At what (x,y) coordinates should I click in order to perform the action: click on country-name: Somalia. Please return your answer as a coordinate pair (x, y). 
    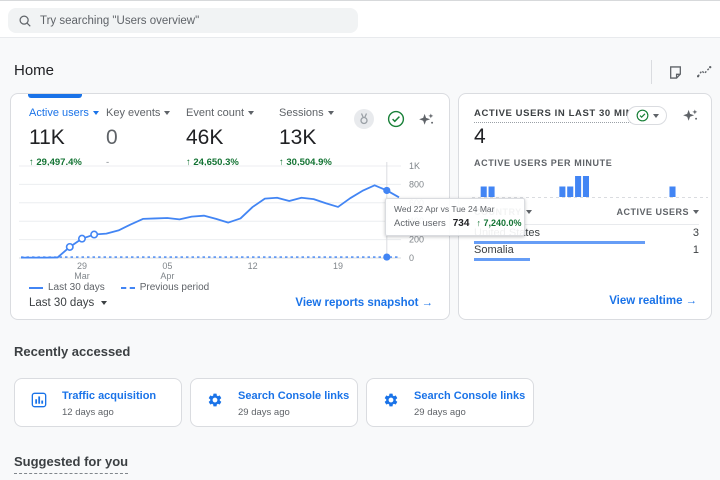
    Looking at the image, I should click on (494, 250).